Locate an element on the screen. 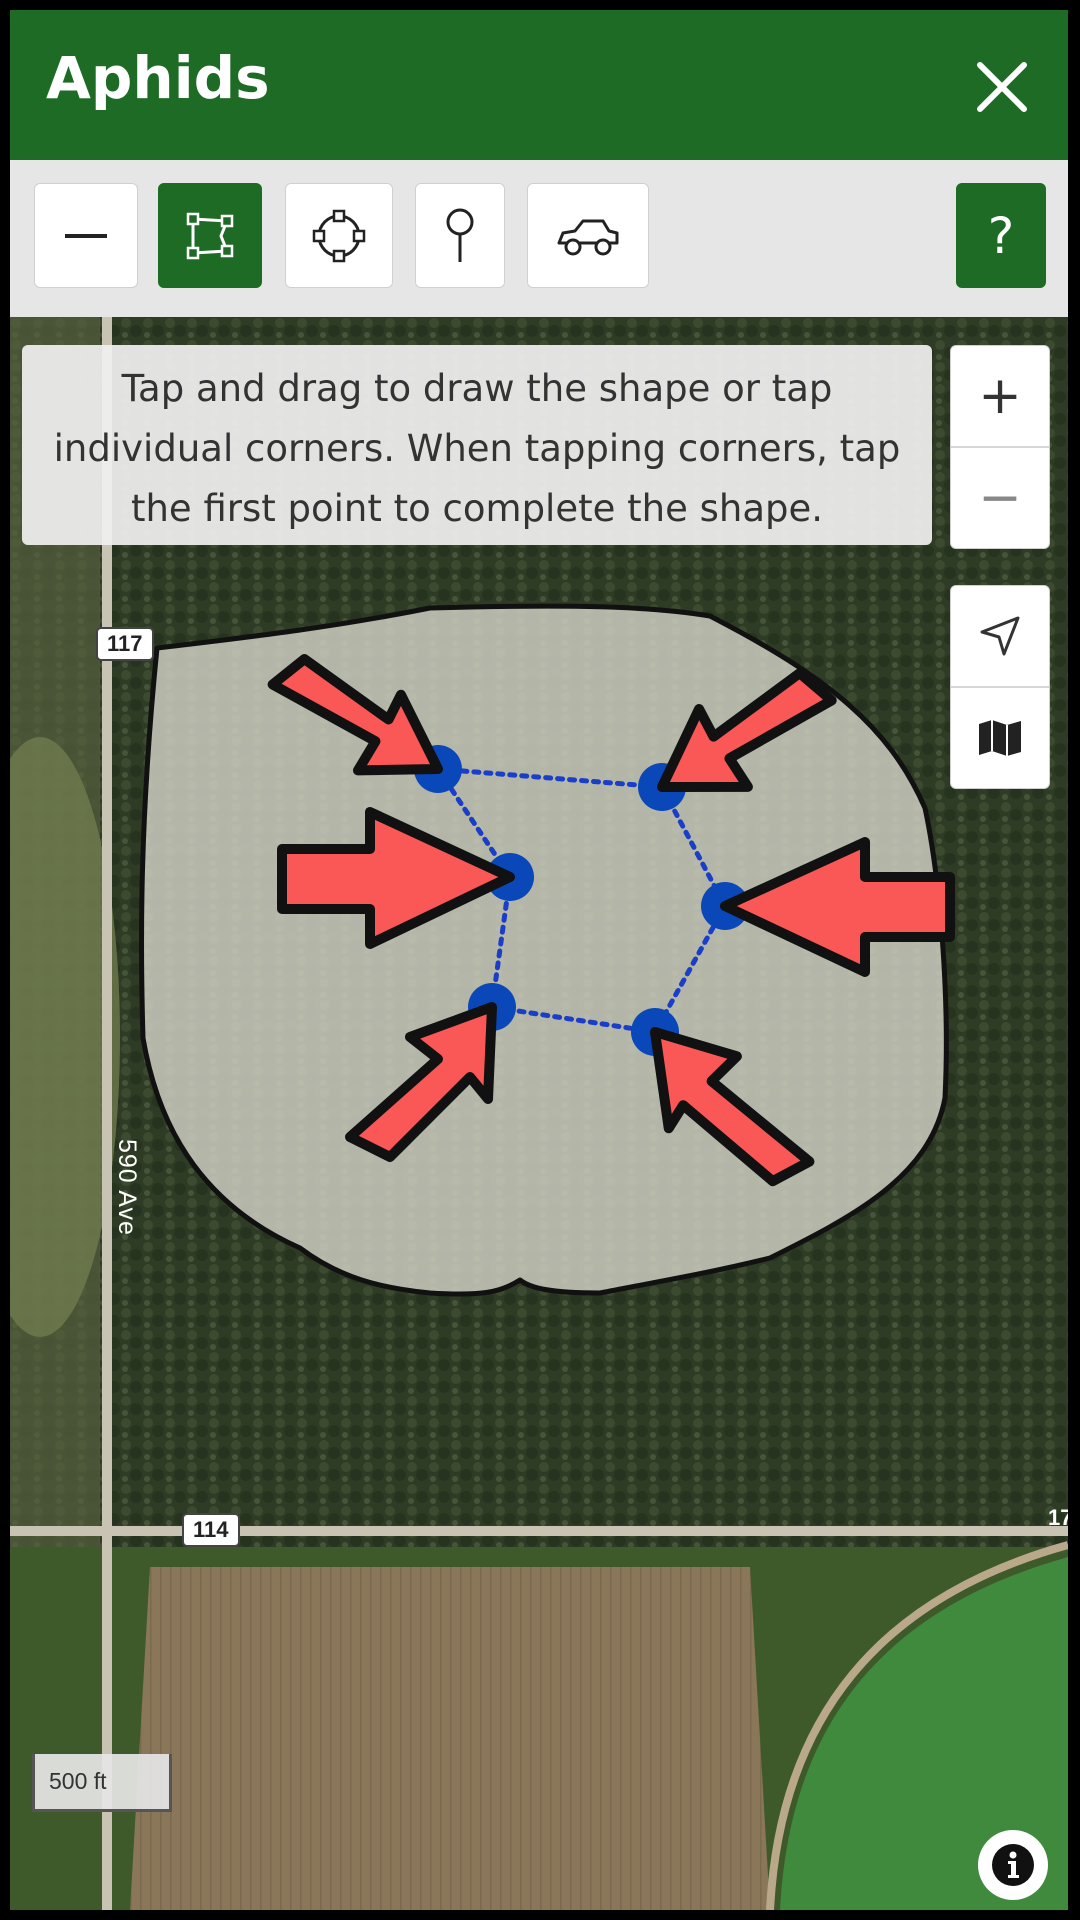 This screenshot has height=1920, width=1080. circle-icon is located at coordinates (339, 235).